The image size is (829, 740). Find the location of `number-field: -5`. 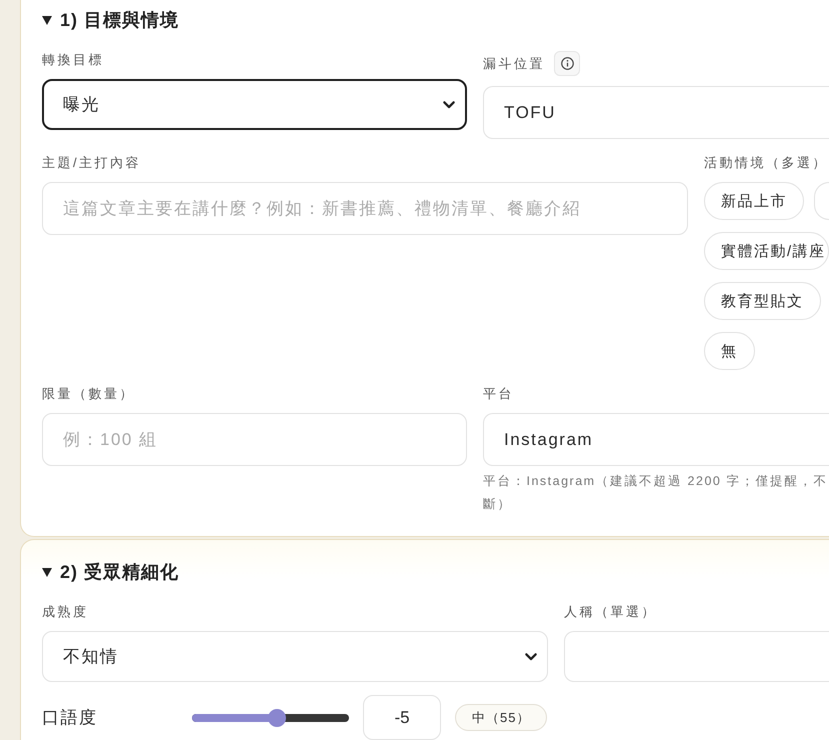

number-field: -5 is located at coordinates (402, 717).